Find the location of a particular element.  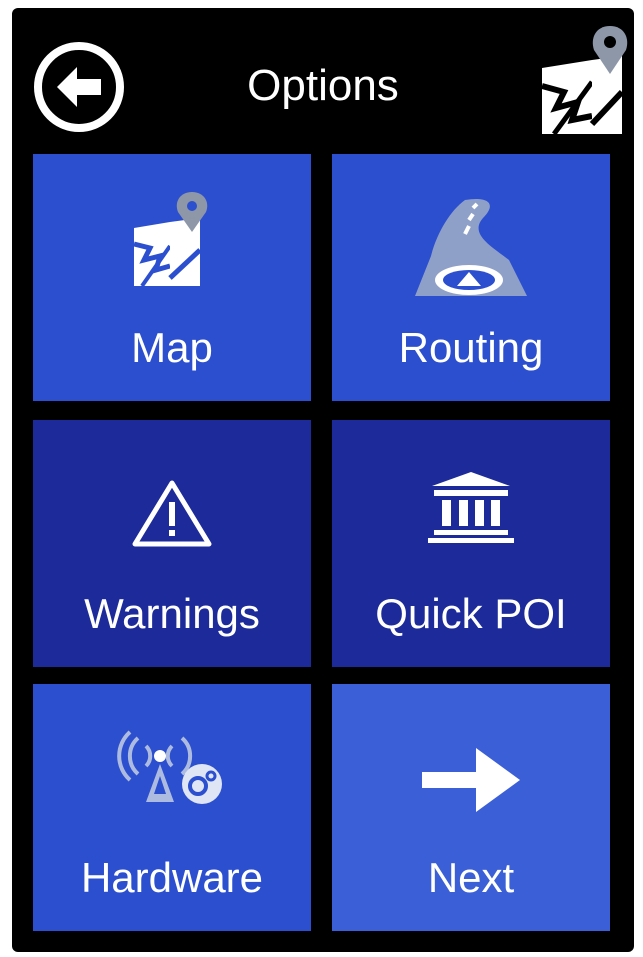

gps-antenna-settings-icon is located at coordinates (169, 767).